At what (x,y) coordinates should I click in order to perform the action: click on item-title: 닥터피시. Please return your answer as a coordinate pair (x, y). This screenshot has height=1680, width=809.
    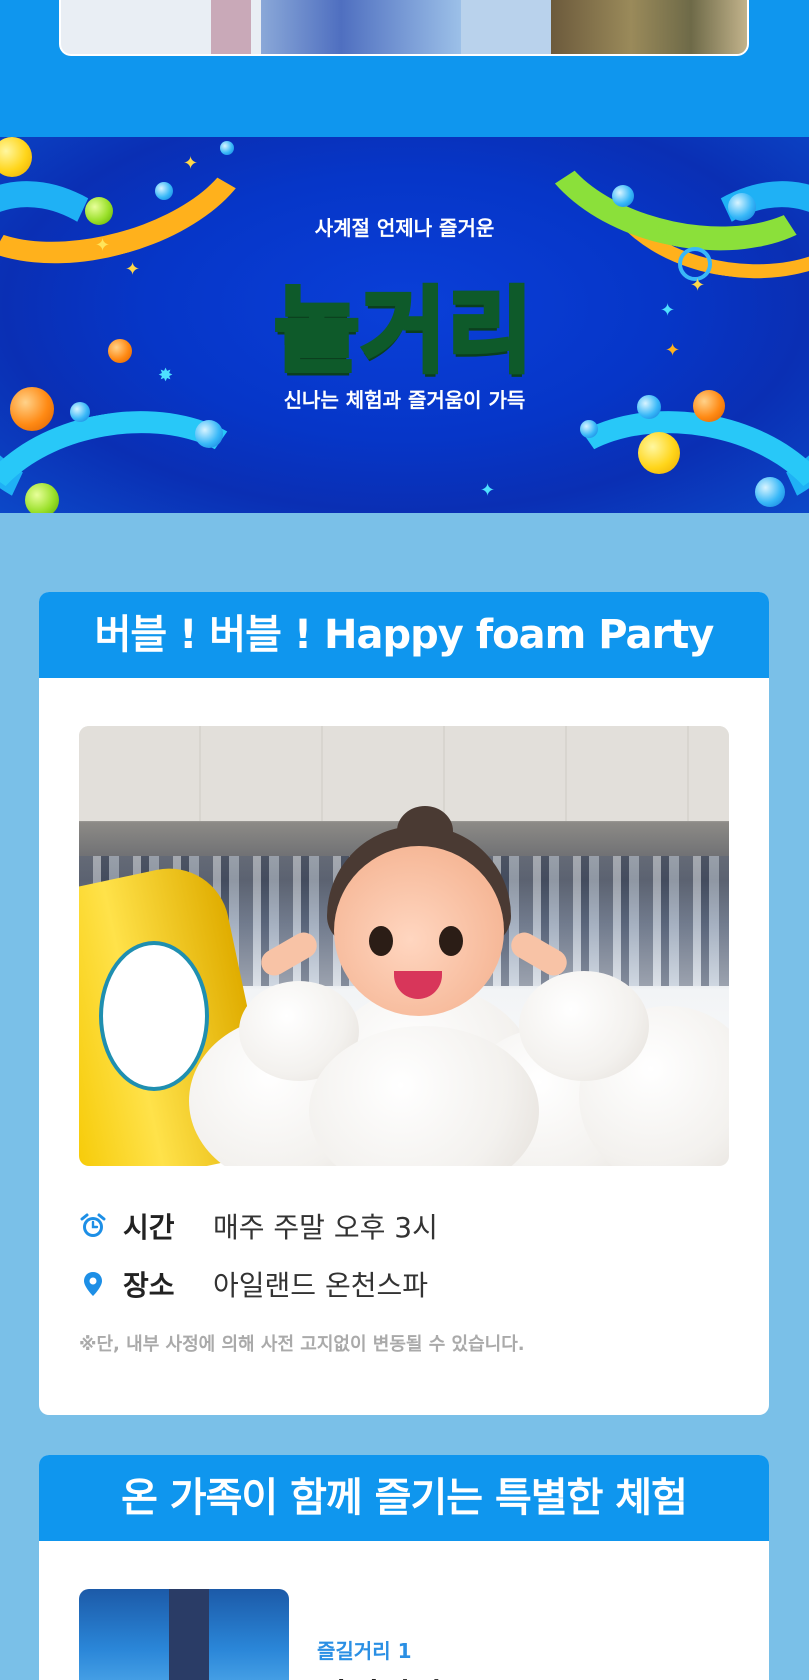
    Looking at the image, I should click on (379, 1674).